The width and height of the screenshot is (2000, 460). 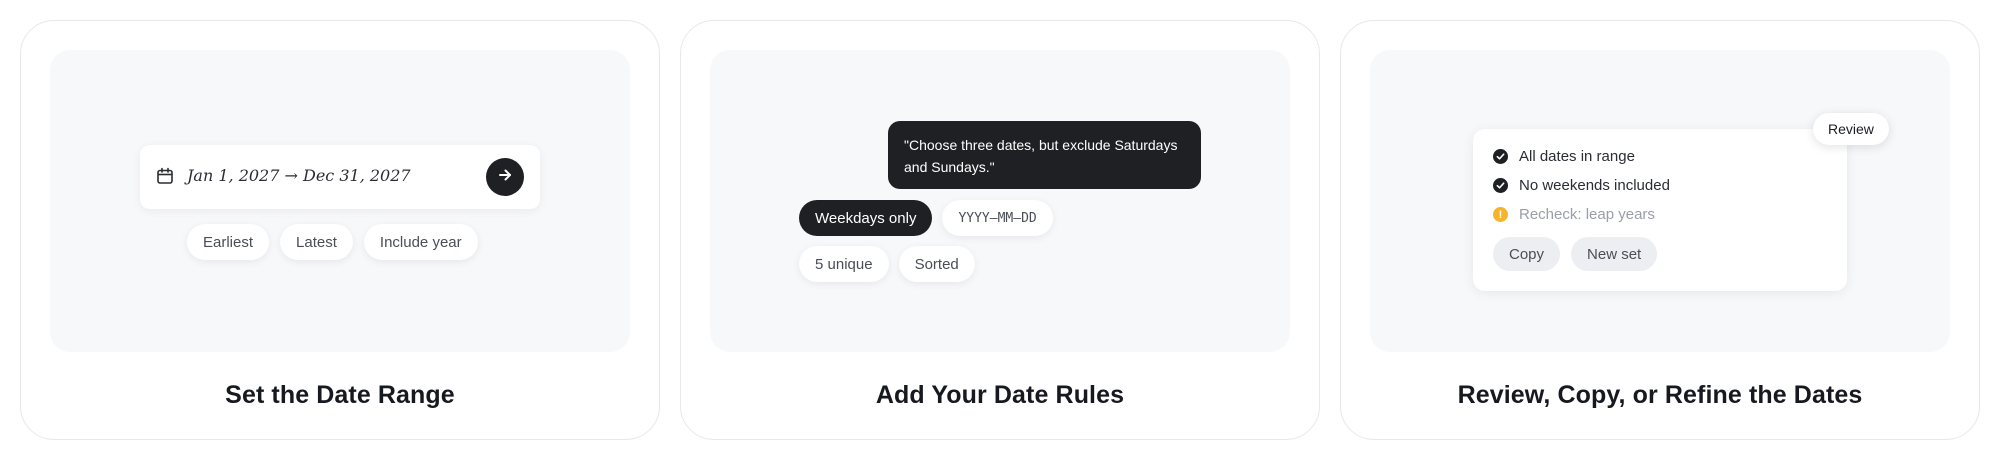 I want to click on rule-chips-row: 5 unique Sorted, so click(x=887, y=264).